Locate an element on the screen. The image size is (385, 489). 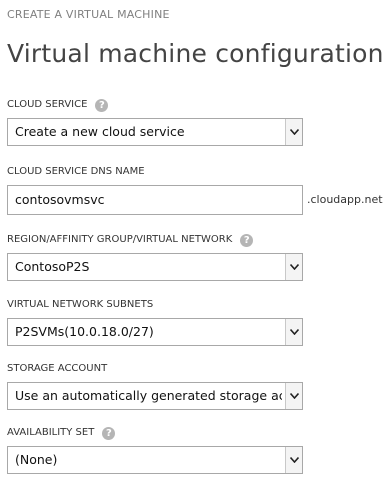
availability-set-label: AVAILABILITY SET is located at coordinates (51, 432).